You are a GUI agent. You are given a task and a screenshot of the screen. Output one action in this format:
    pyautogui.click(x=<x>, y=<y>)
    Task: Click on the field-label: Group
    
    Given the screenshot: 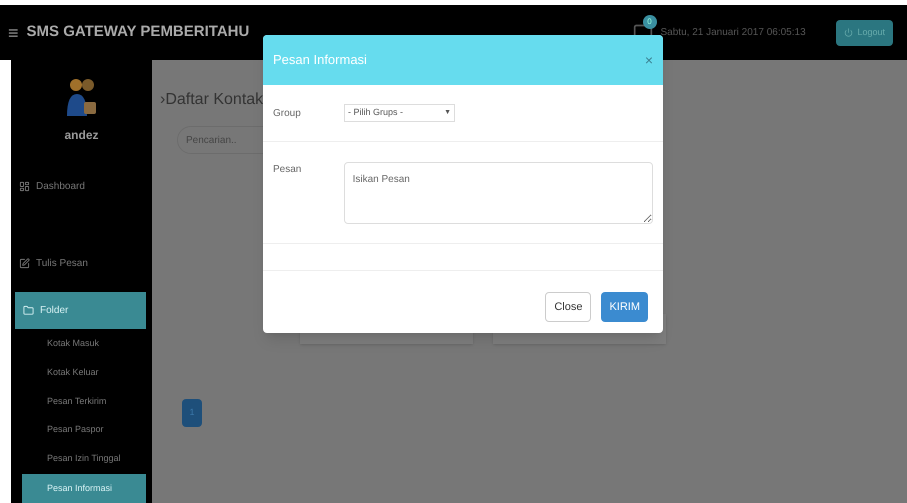 What is the action you would take?
    pyautogui.click(x=287, y=113)
    